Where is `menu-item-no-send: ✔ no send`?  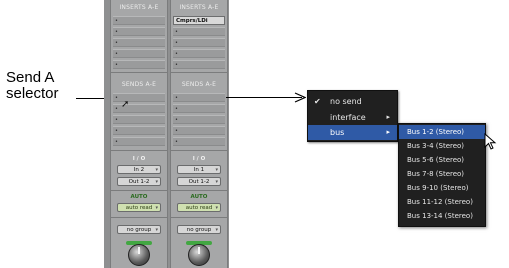 menu-item-no-send: ✔ no send is located at coordinates (352, 101).